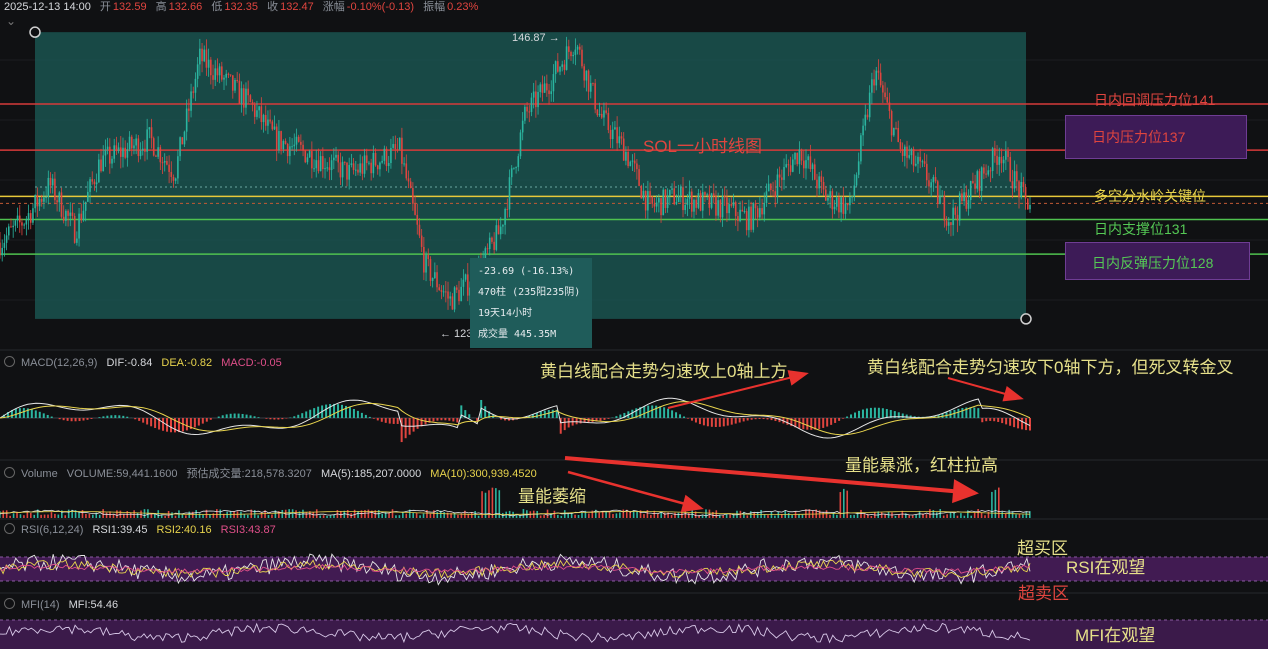  I want to click on high-label: 高, so click(161, 7).